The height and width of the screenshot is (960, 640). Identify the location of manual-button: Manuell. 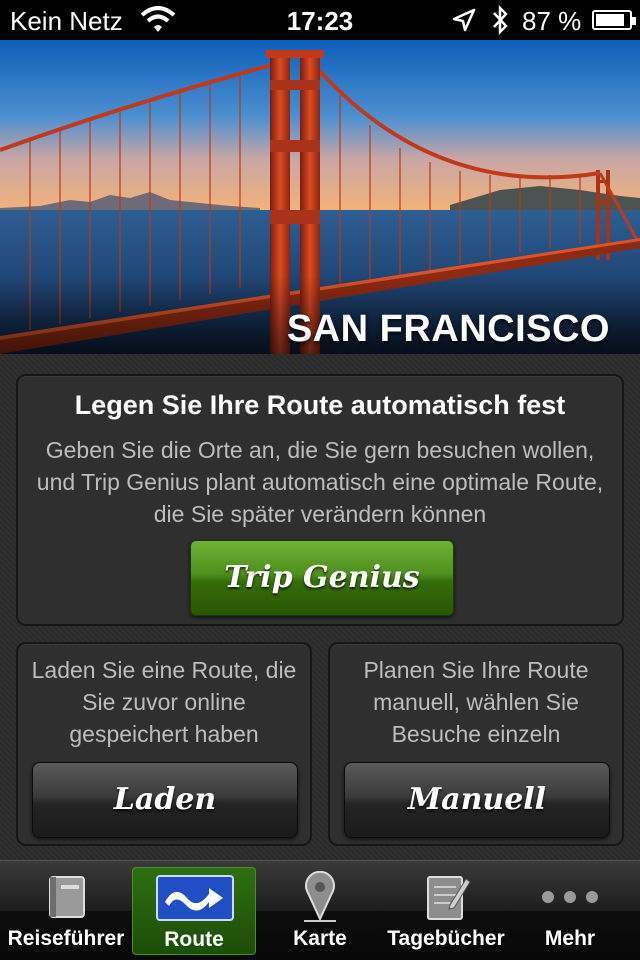
(477, 800).